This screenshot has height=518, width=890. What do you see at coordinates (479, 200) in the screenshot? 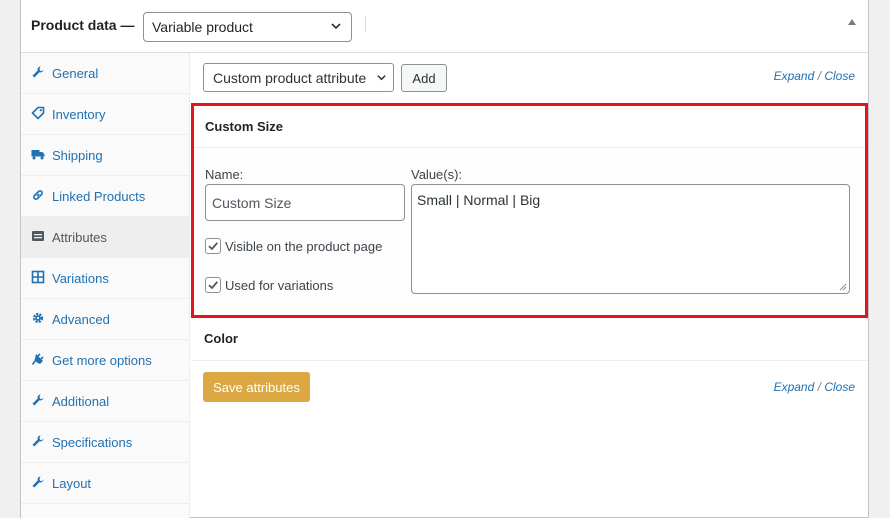
I see `attribute-values-text: Small | Normal | Big` at bounding box center [479, 200].